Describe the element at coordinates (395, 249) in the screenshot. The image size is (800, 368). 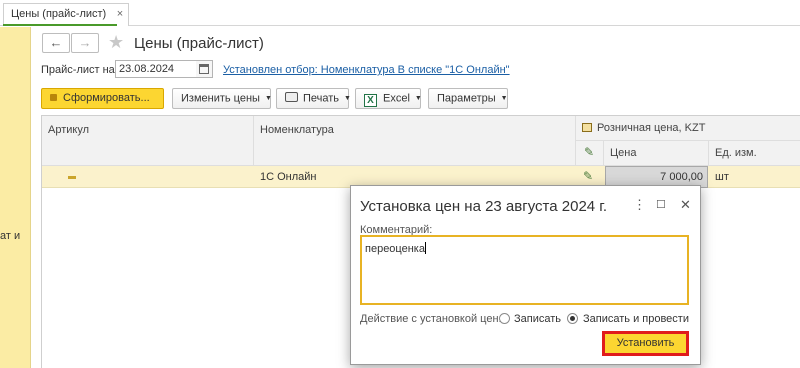
I see `comment-value: переоценка` at that location.